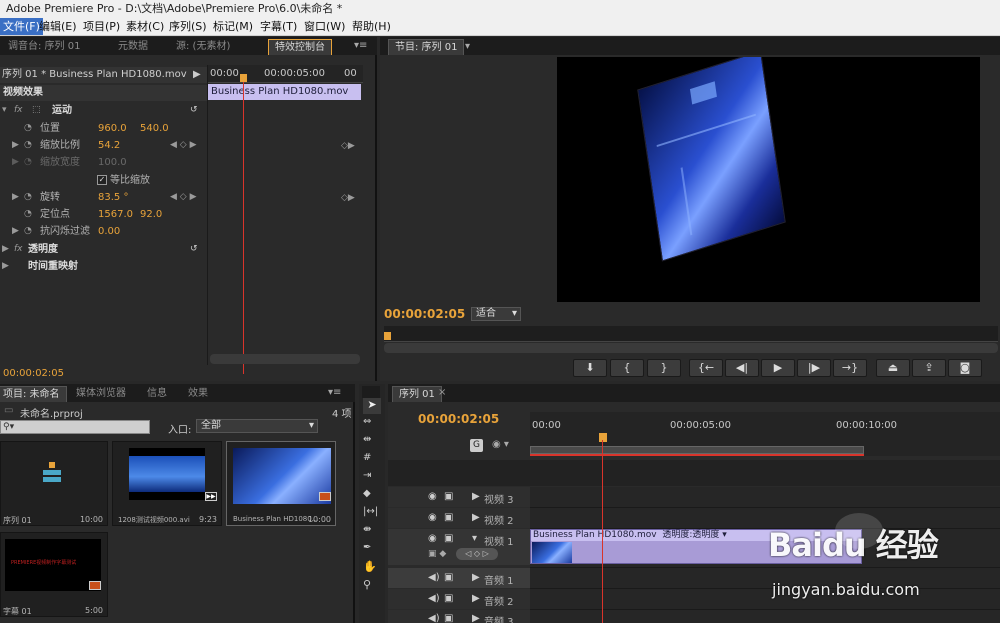  I want to click on scale-row: ▶ ◔ 缩放比例 54.2 ◀ ◇ ▶, so click(104, 145).